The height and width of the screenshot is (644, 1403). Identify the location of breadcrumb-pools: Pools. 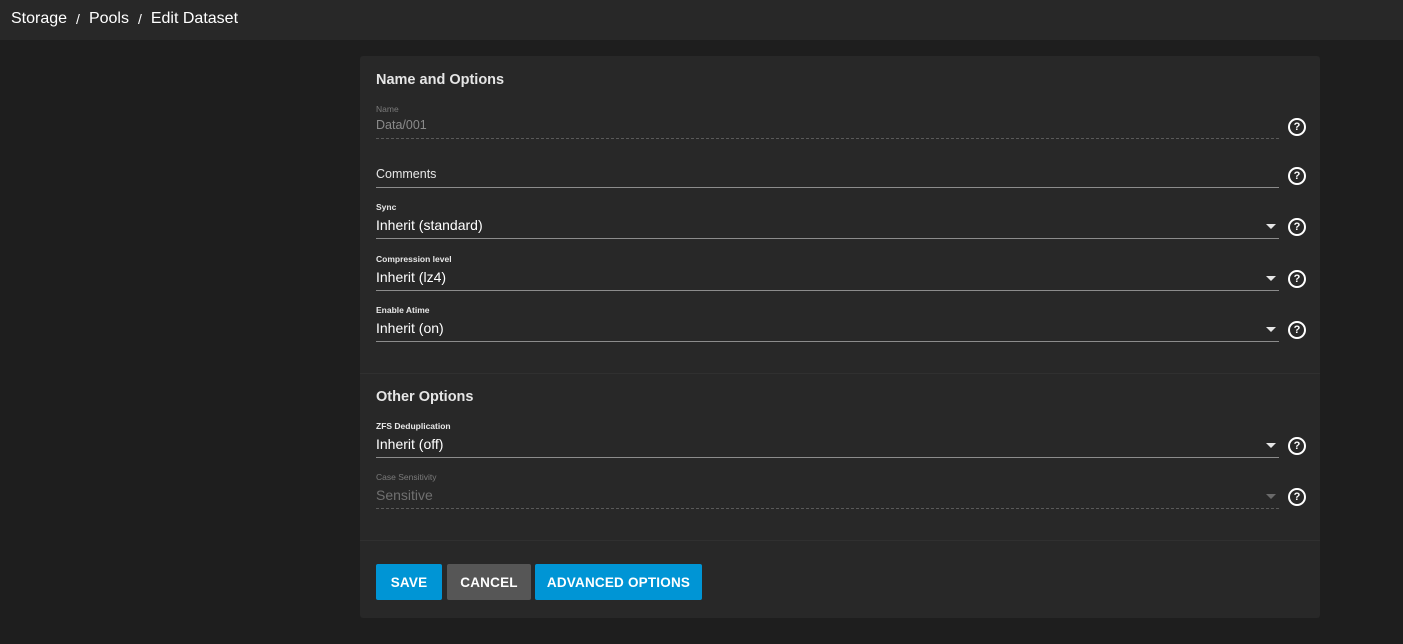
(109, 19).